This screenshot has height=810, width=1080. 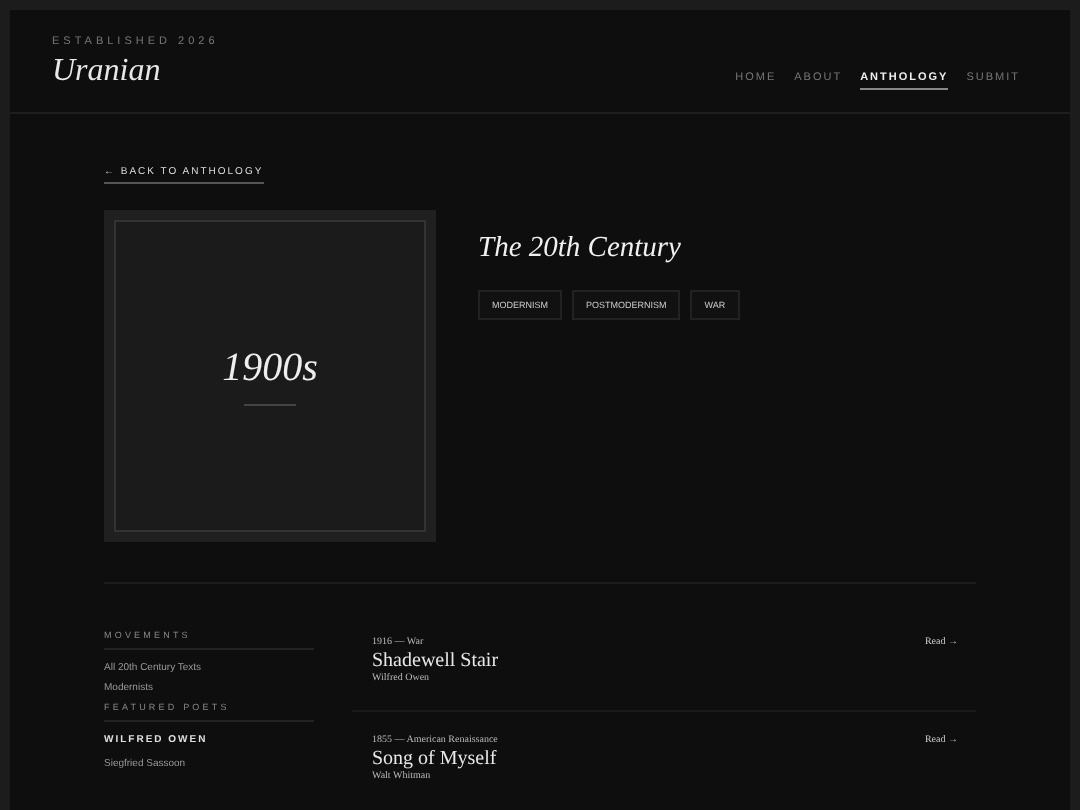 What do you see at coordinates (580, 249) in the screenshot?
I see `page-title: The 20th Century` at bounding box center [580, 249].